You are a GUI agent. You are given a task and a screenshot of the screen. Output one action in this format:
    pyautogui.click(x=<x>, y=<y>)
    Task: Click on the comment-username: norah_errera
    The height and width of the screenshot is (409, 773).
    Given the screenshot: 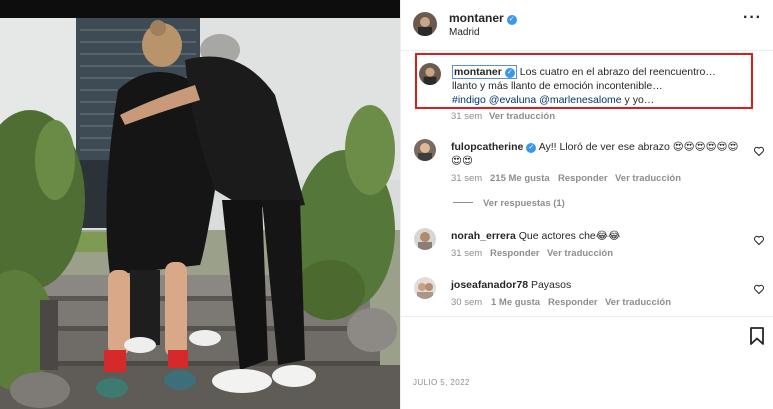 What is the action you would take?
    pyautogui.click(x=483, y=236)
    